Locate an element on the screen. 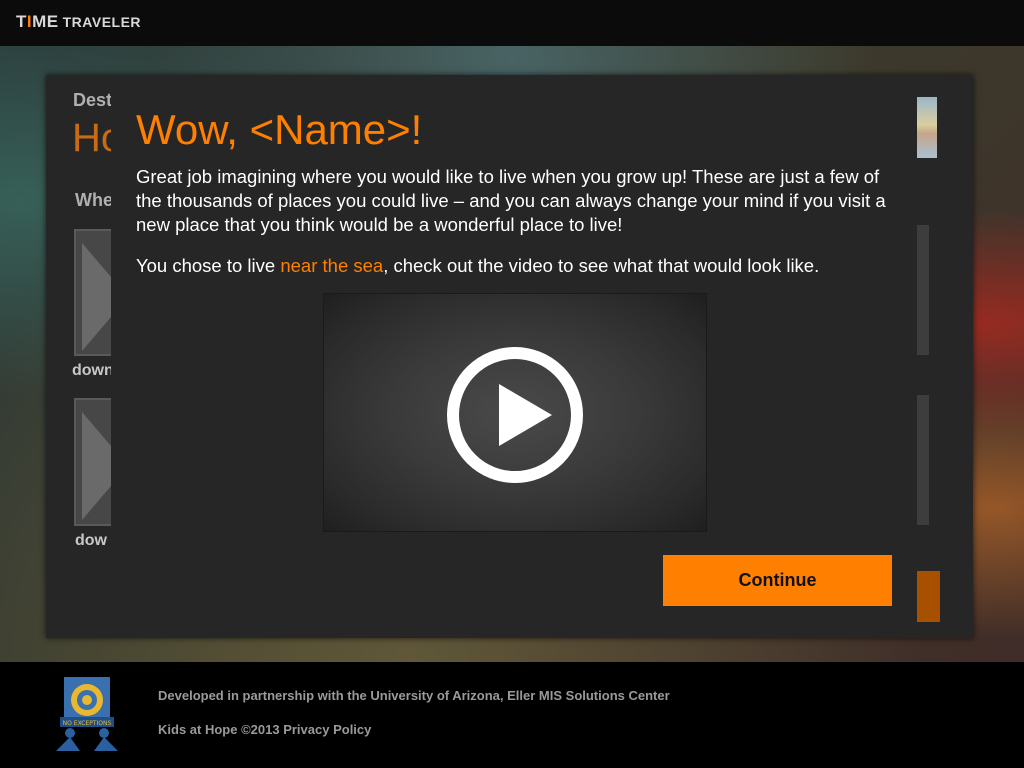 This screenshot has width=1024, height=768. logo-text-me: ME is located at coordinates (45, 21).